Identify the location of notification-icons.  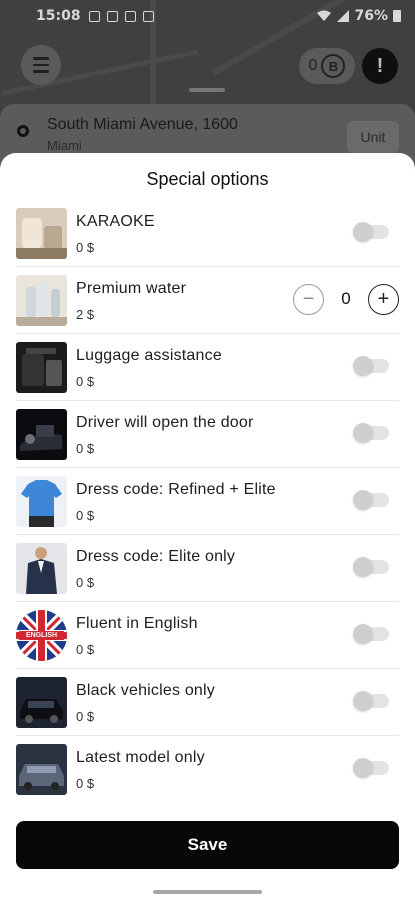
(121, 16).